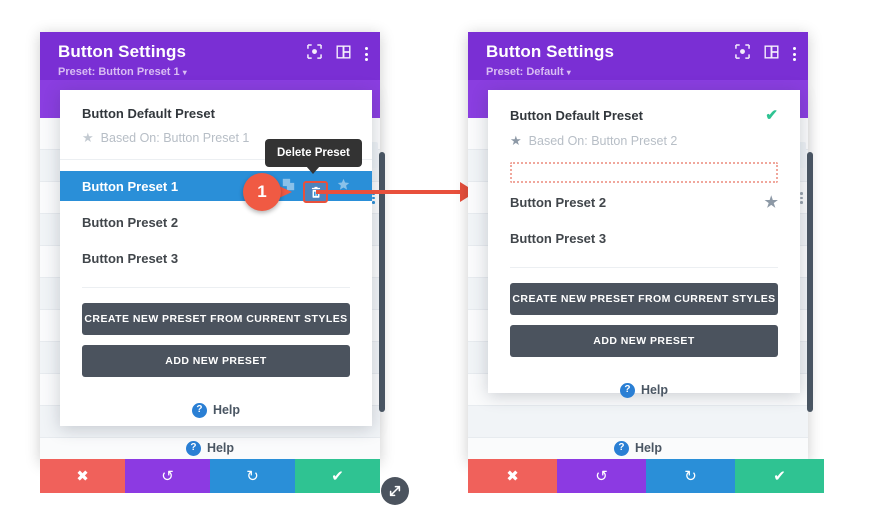 This screenshot has height=524, width=880. What do you see at coordinates (603, 141) in the screenshot?
I see `based-on-label: Based On: Button Preset 2` at bounding box center [603, 141].